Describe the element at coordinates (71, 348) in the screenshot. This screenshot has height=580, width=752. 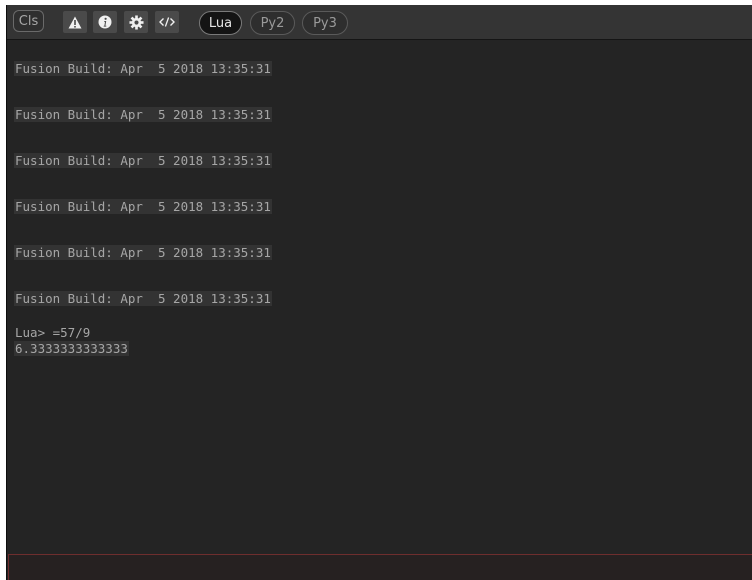
I see `result-line: 6.3333333333333` at that location.